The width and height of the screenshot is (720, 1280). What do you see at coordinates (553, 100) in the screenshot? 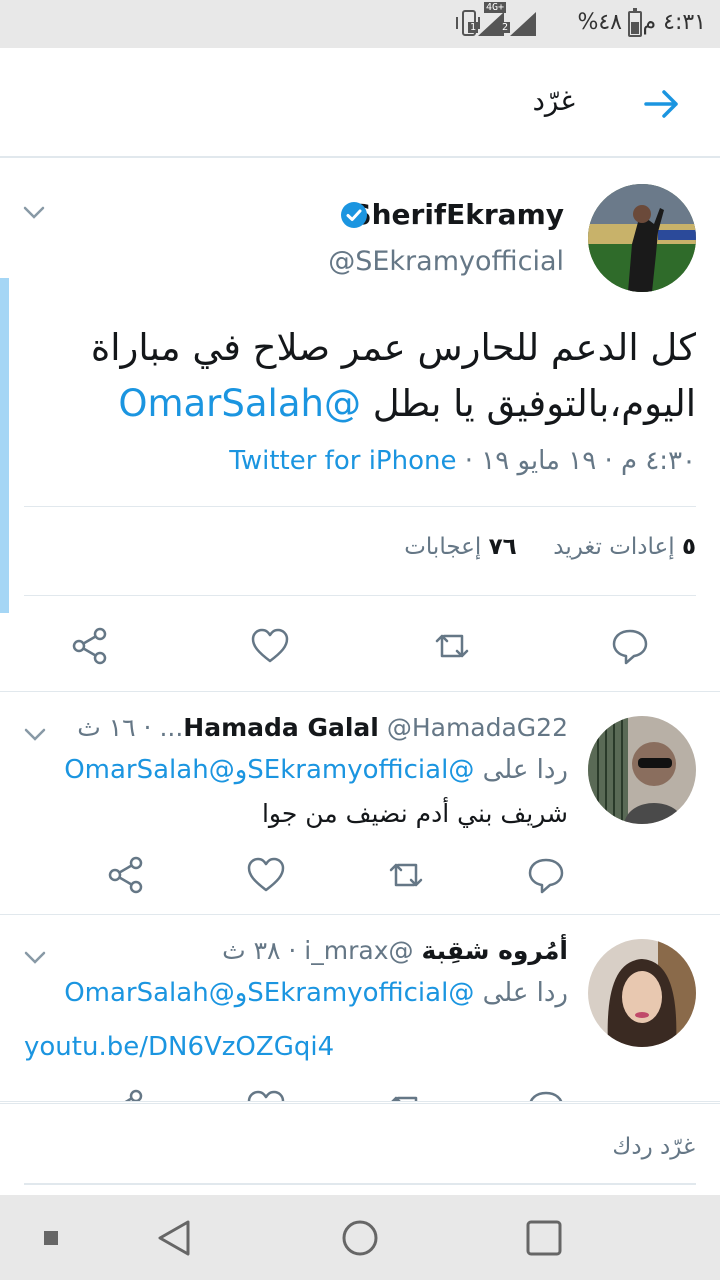
I see `page-title: غرّد` at bounding box center [553, 100].